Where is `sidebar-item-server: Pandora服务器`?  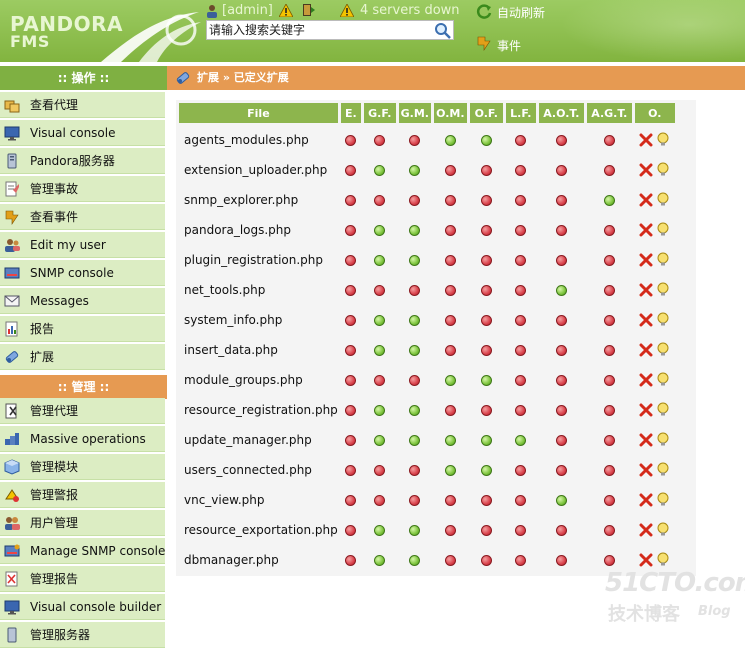 sidebar-item-server: Pandora服务器 is located at coordinates (82, 161).